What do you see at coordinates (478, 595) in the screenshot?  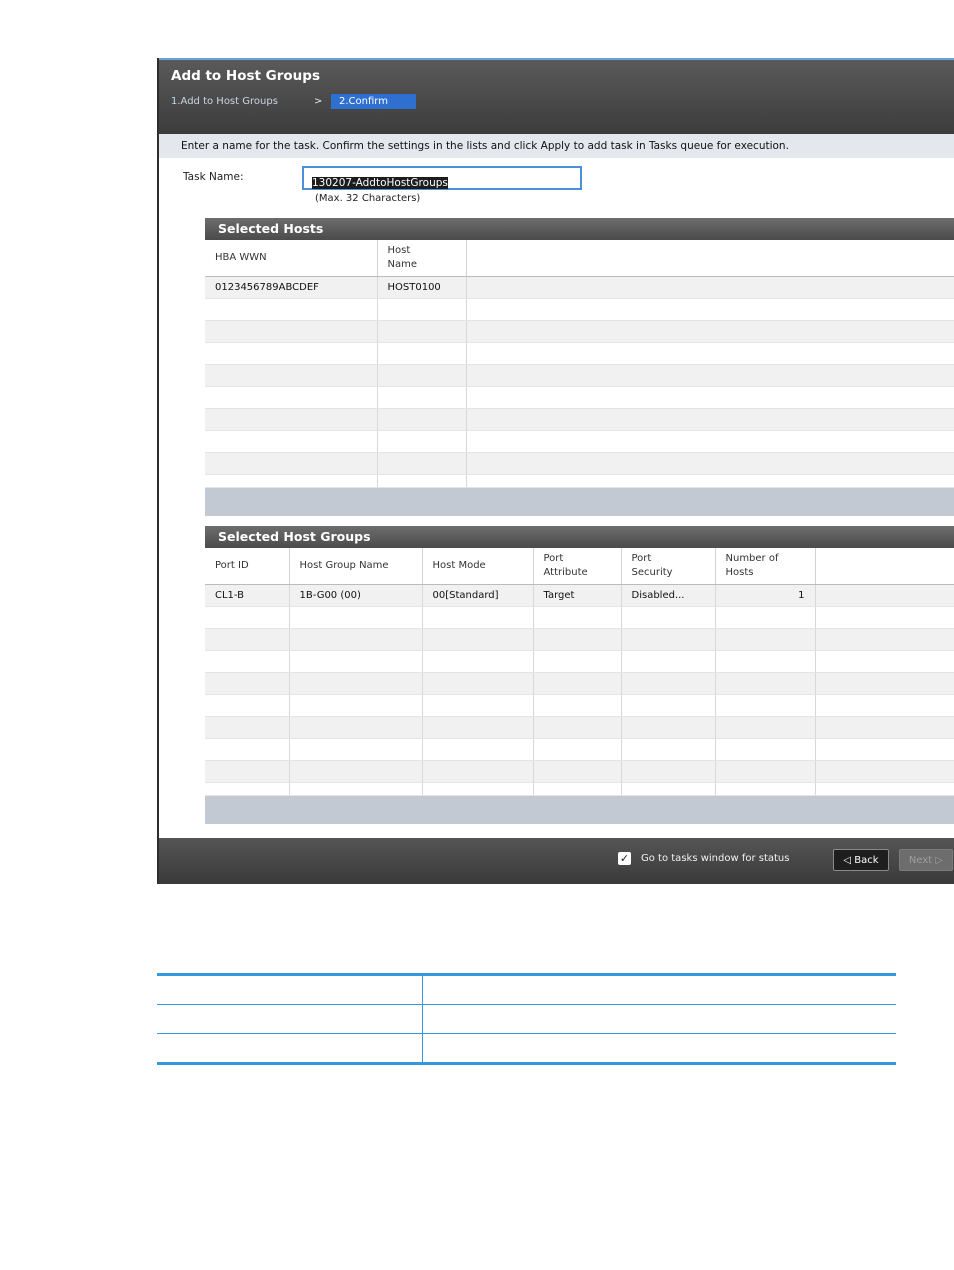 I see `host-mode-cell: 00[Standard]` at bounding box center [478, 595].